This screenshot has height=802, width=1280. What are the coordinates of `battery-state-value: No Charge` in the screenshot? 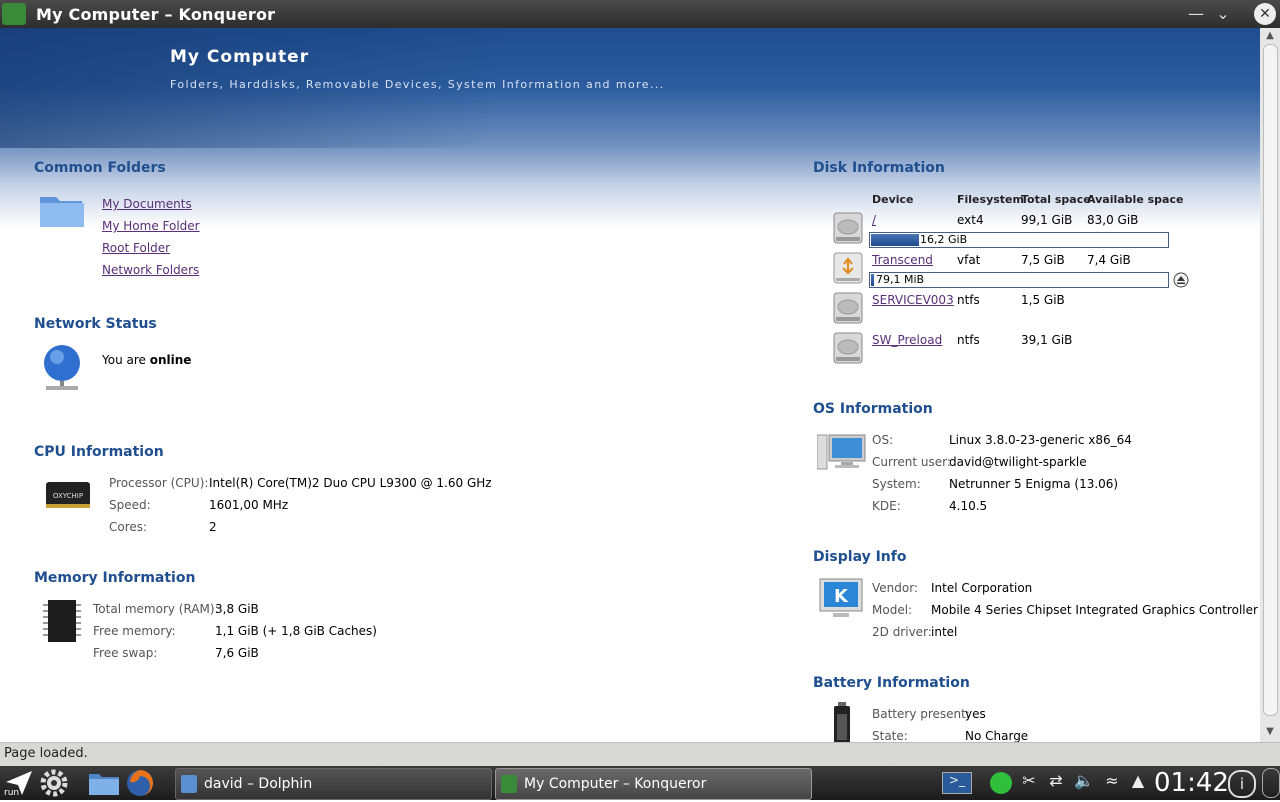 It's located at (997, 735).